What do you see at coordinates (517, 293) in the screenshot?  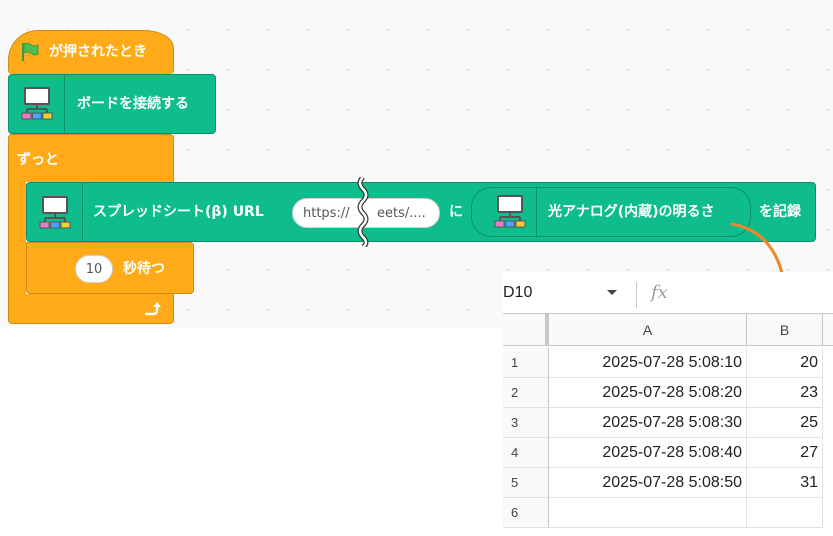 I see `name-box: D10` at bounding box center [517, 293].